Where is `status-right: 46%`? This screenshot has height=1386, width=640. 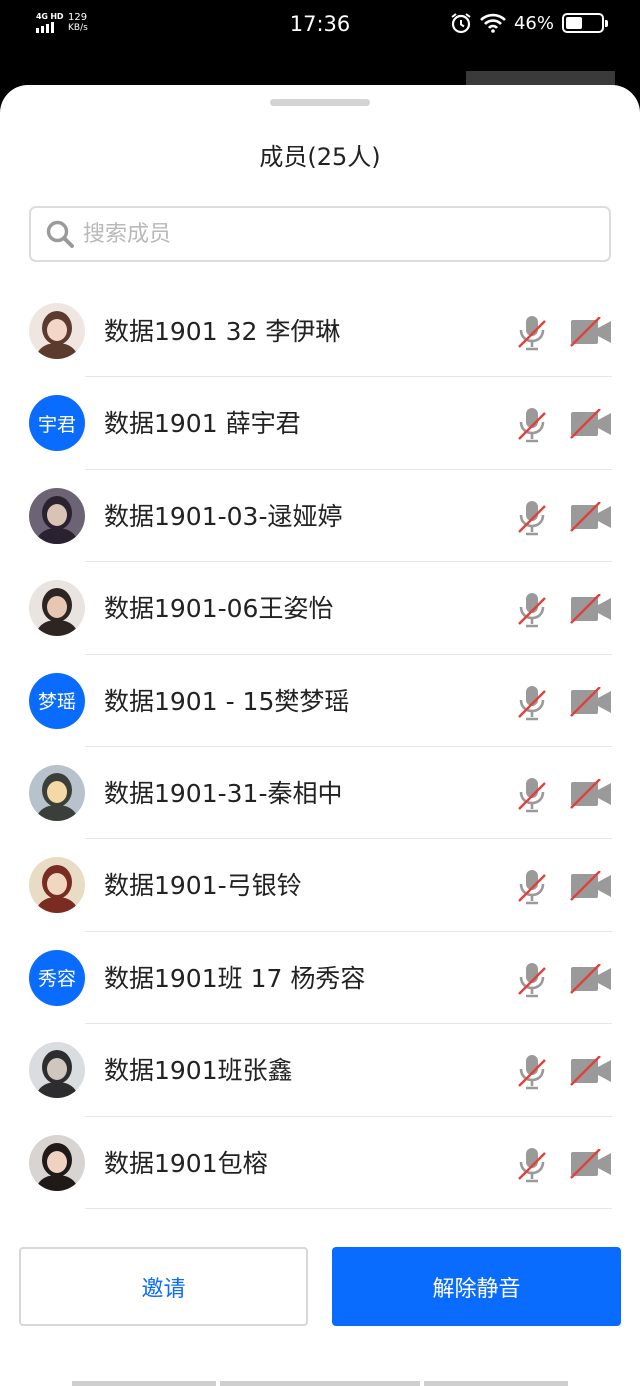
status-right: 46% is located at coordinates (529, 23).